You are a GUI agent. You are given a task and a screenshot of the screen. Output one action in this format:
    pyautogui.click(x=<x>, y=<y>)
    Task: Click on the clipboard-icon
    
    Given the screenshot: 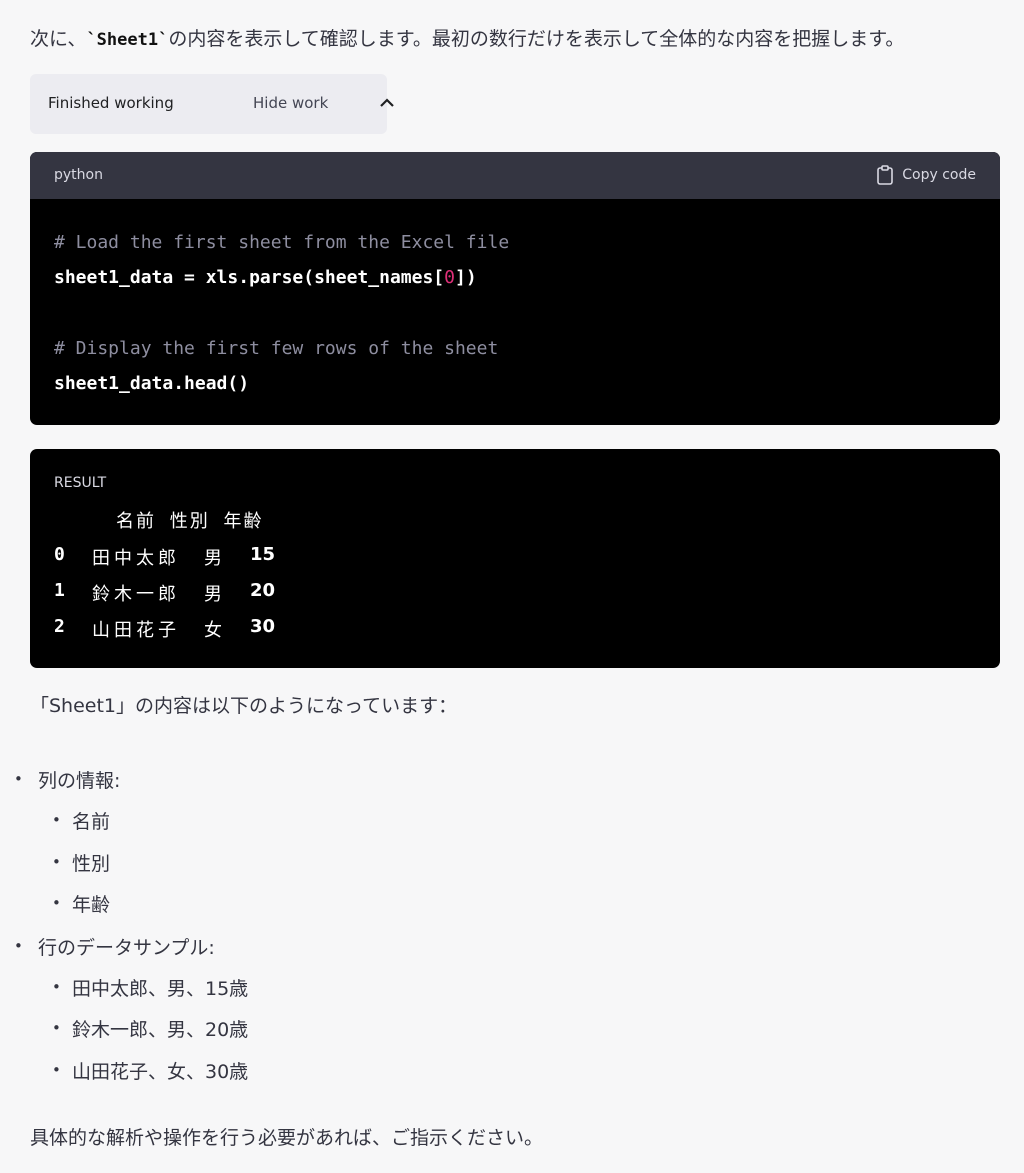 What is the action you would take?
    pyautogui.click(x=885, y=175)
    